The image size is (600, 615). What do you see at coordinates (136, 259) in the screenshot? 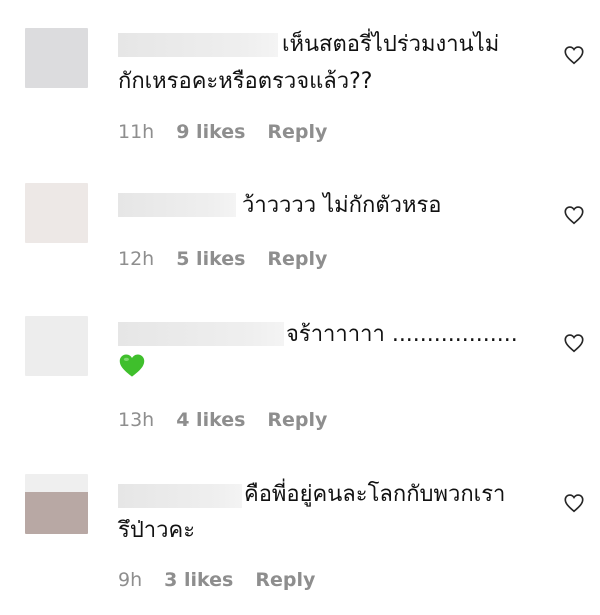
I see `comment-time: 12h` at bounding box center [136, 259].